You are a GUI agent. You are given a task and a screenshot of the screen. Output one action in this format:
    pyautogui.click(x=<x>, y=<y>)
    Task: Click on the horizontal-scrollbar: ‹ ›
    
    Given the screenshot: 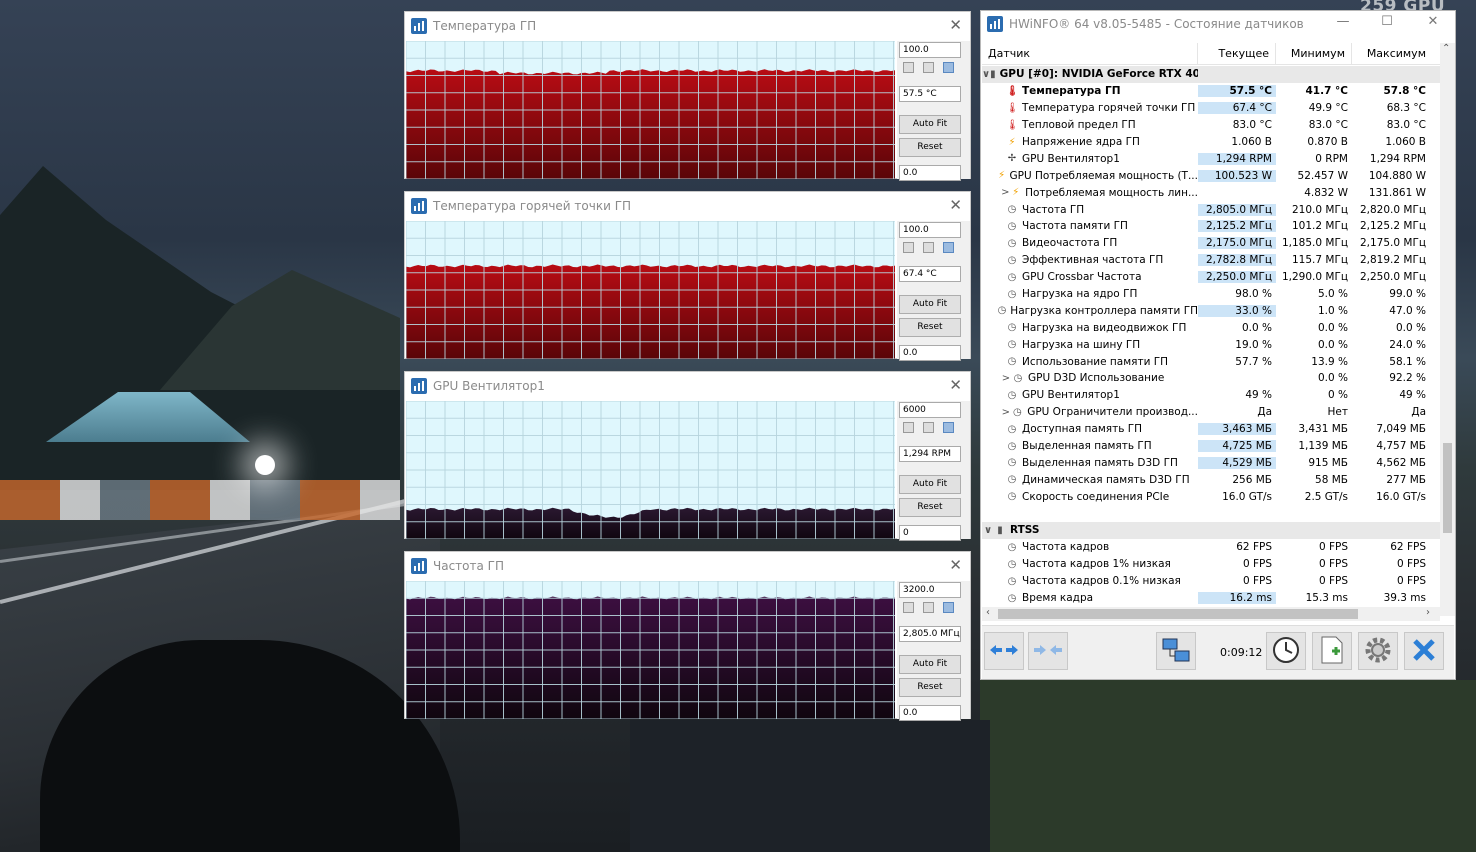 What is the action you would take?
    pyautogui.click(x=1211, y=614)
    